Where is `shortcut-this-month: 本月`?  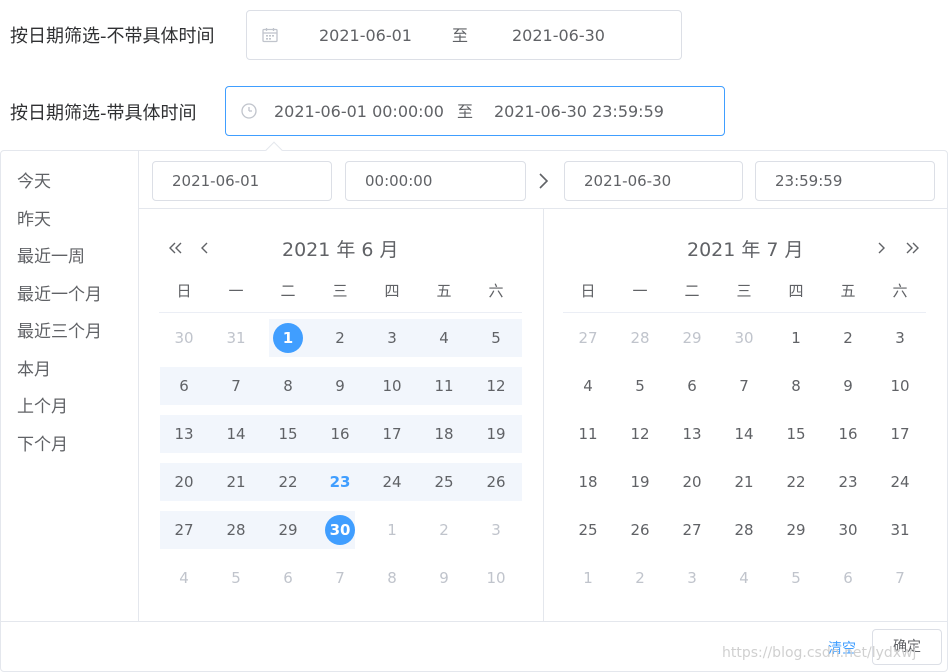 shortcut-this-month: 本月 is located at coordinates (34, 367).